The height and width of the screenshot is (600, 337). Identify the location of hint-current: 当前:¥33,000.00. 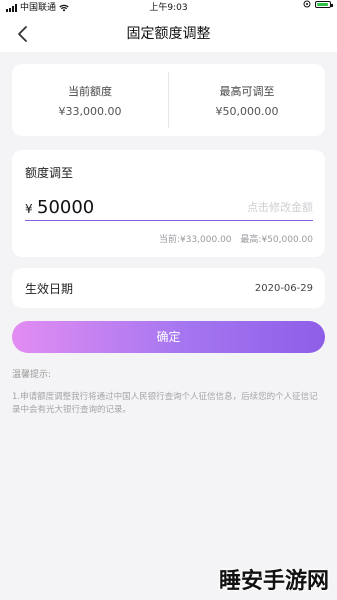
(195, 240).